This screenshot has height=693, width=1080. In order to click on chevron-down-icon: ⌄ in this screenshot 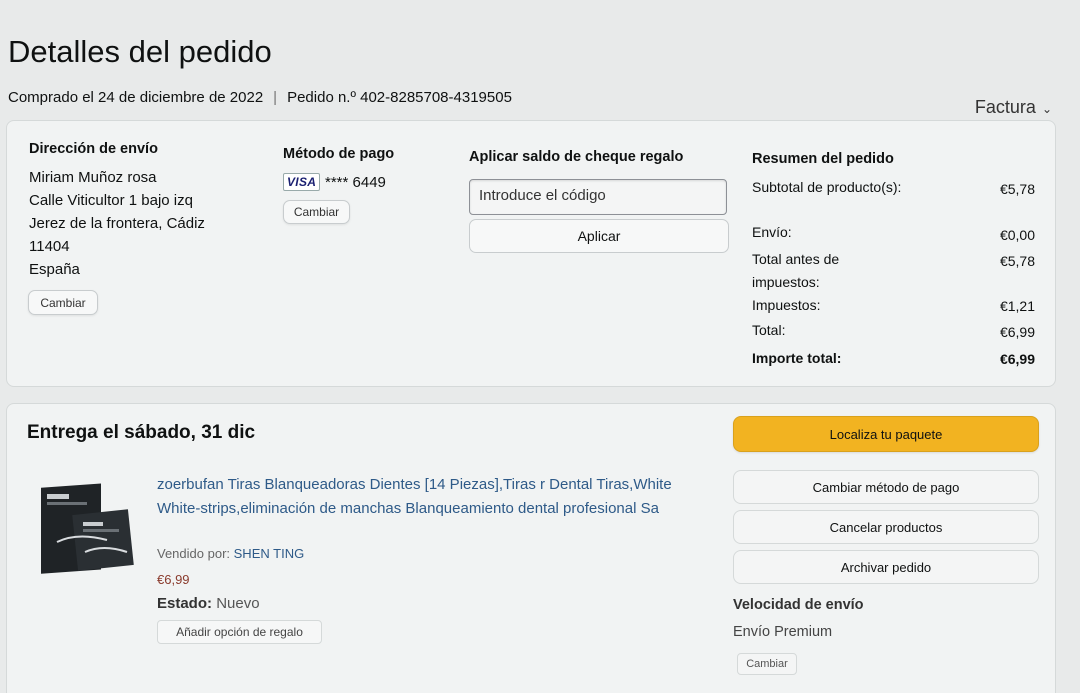, I will do `click(1046, 109)`.